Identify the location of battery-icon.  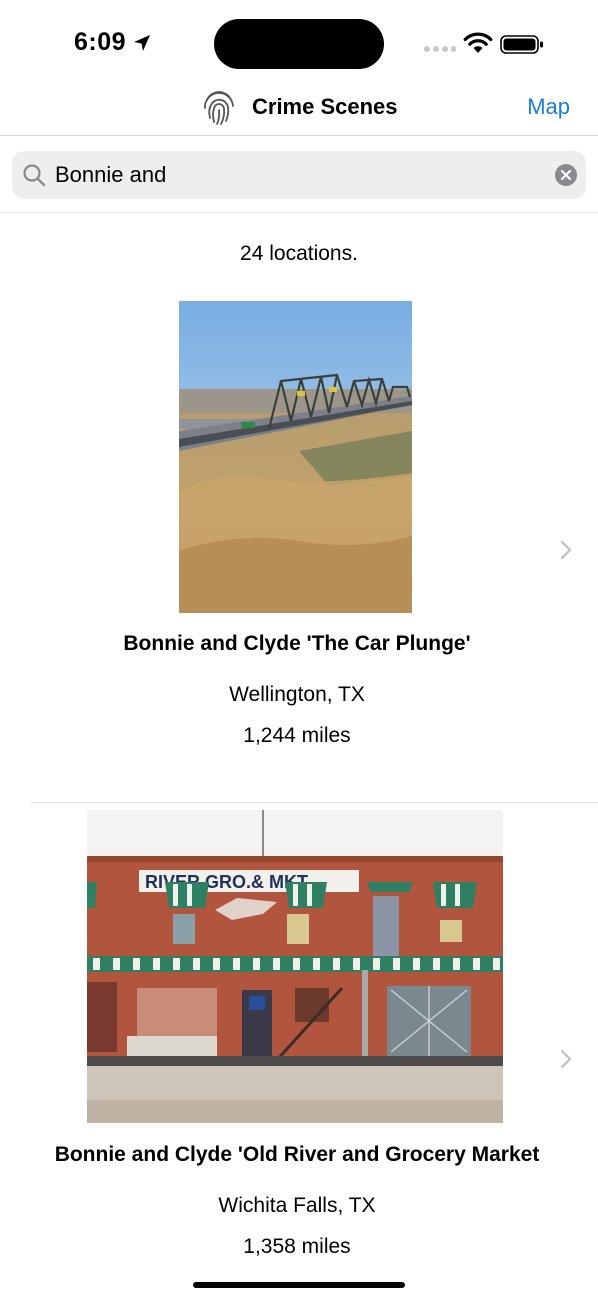
(521, 44).